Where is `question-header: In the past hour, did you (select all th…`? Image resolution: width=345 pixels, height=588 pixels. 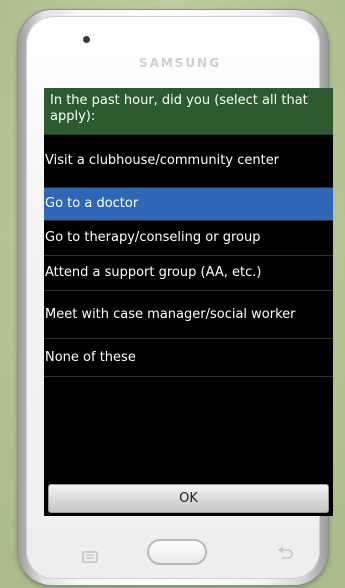 question-header: In the past hour, did you (select all th… is located at coordinates (188, 111).